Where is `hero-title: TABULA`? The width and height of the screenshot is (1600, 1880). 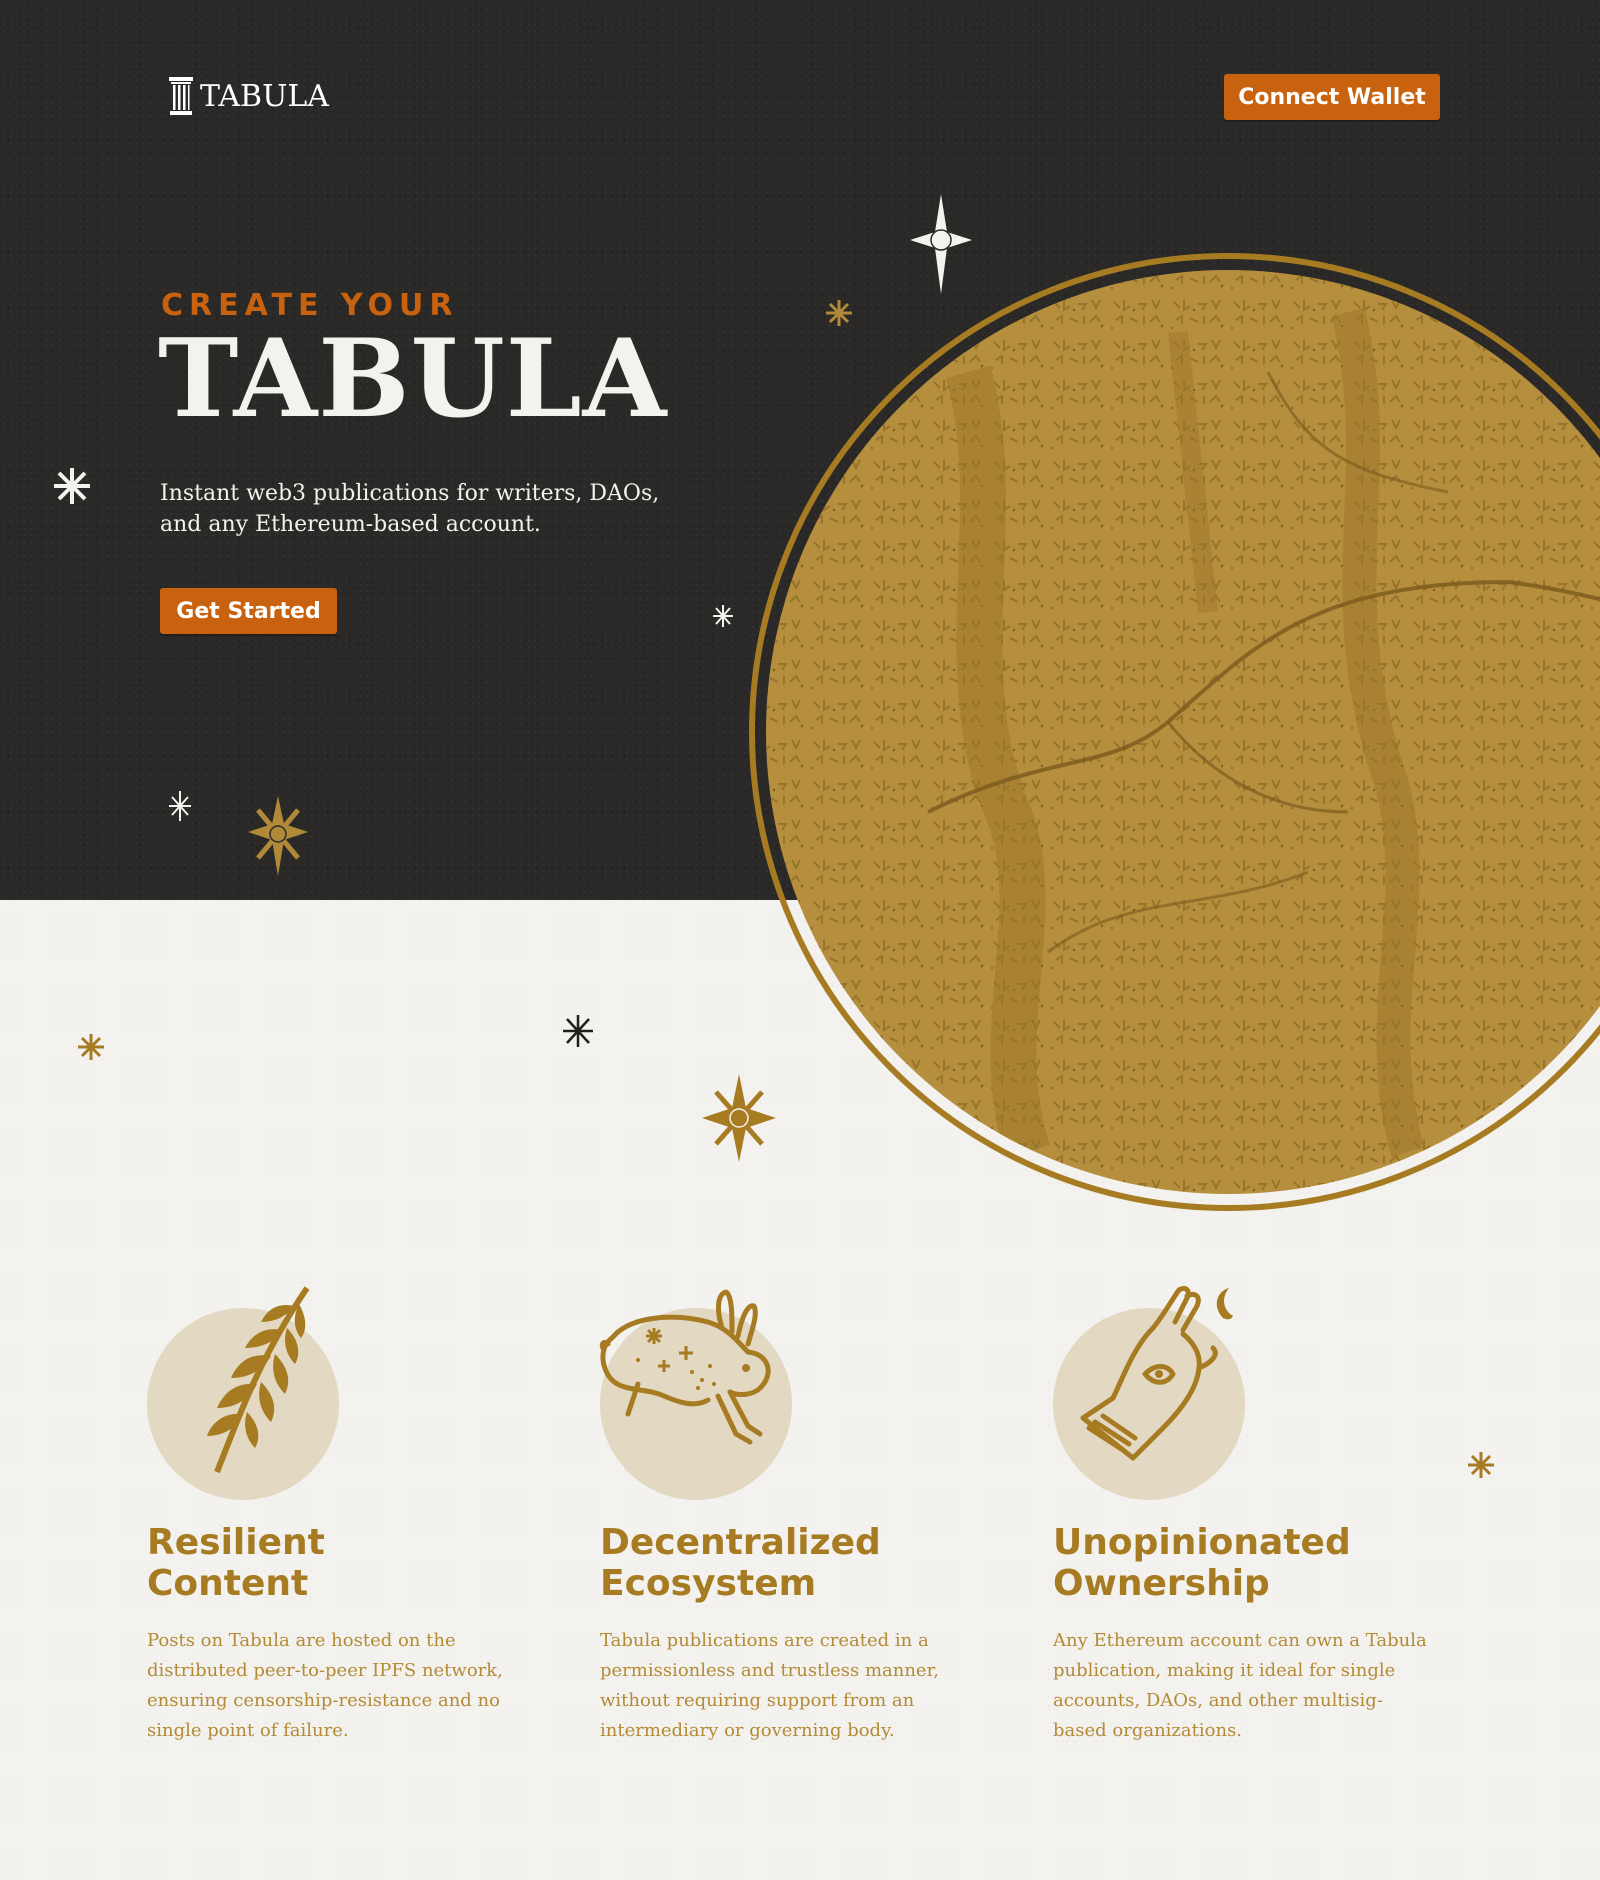
hero-title: TABULA is located at coordinates (413, 379).